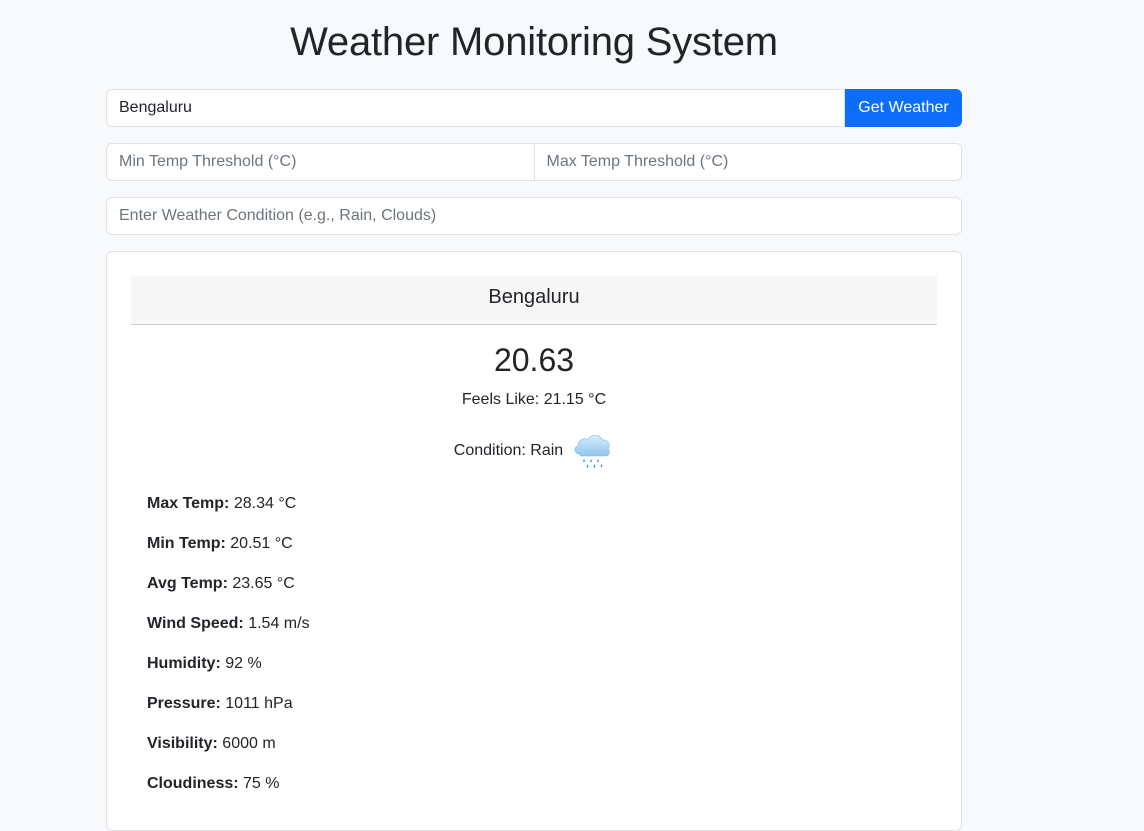  Describe the element at coordinates (184, 663) in the screenshot. I see `stat-label: Humidity:` at that location.